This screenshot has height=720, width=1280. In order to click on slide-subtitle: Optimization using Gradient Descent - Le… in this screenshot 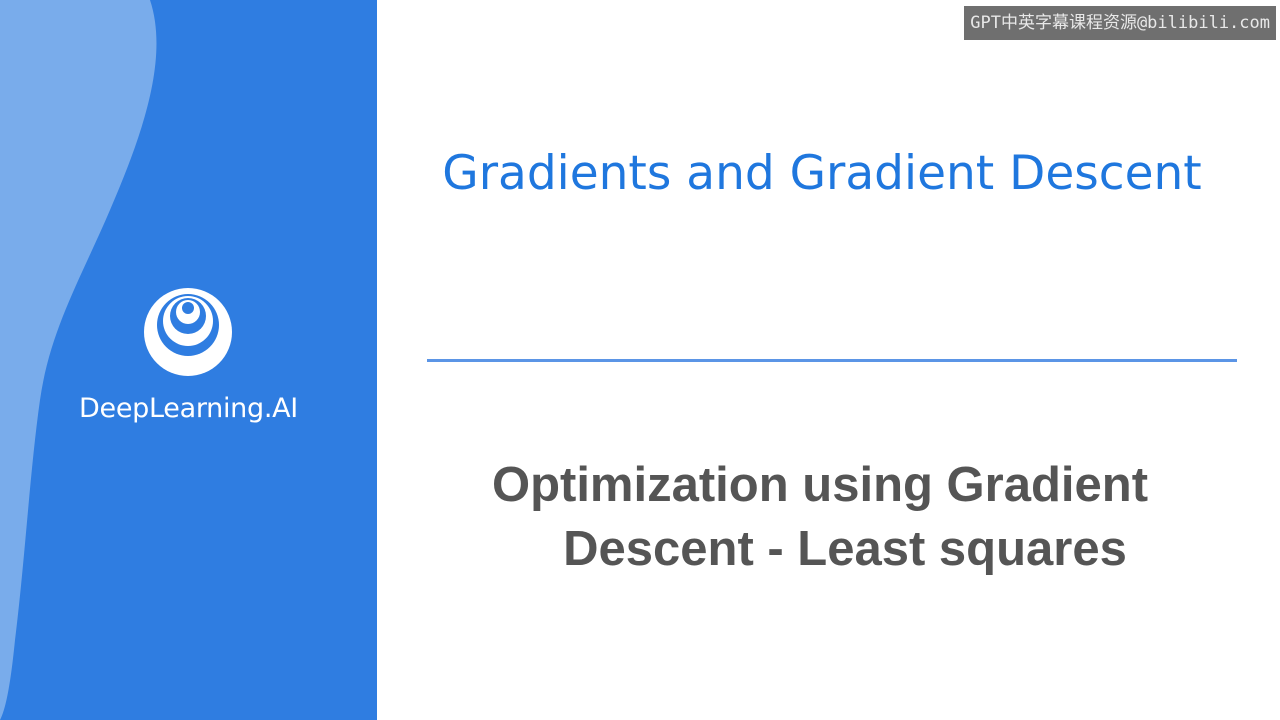, I will do `click(820, 517)`.